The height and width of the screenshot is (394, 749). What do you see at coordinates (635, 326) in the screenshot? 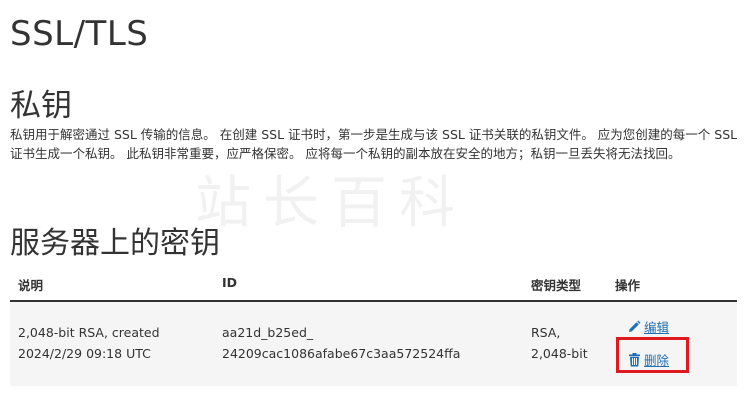
I see `pencil-icon` at bounding box center [635, 326].